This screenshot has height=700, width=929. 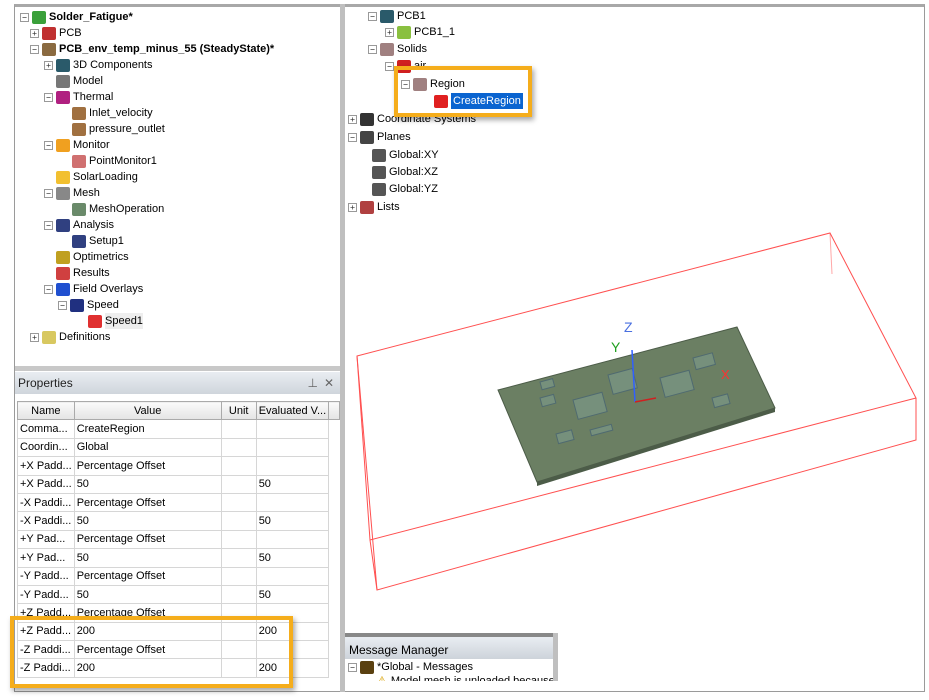 What do you see at coordinates (83, 273) in the screenshot?
I see `tree-item: Results` at bounding box center [83, 273].